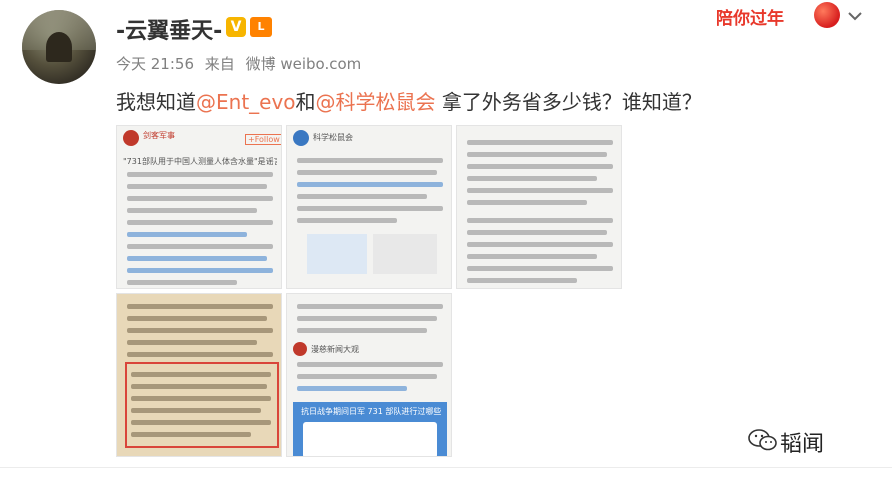 The height and width of the screenshot is (479, 892). What do you see at coordinates (241, 63) in the screenshot?
I see `post-meta: 今天 21:56 来自 微博 weibo.com` at bounding box center [241, 63].